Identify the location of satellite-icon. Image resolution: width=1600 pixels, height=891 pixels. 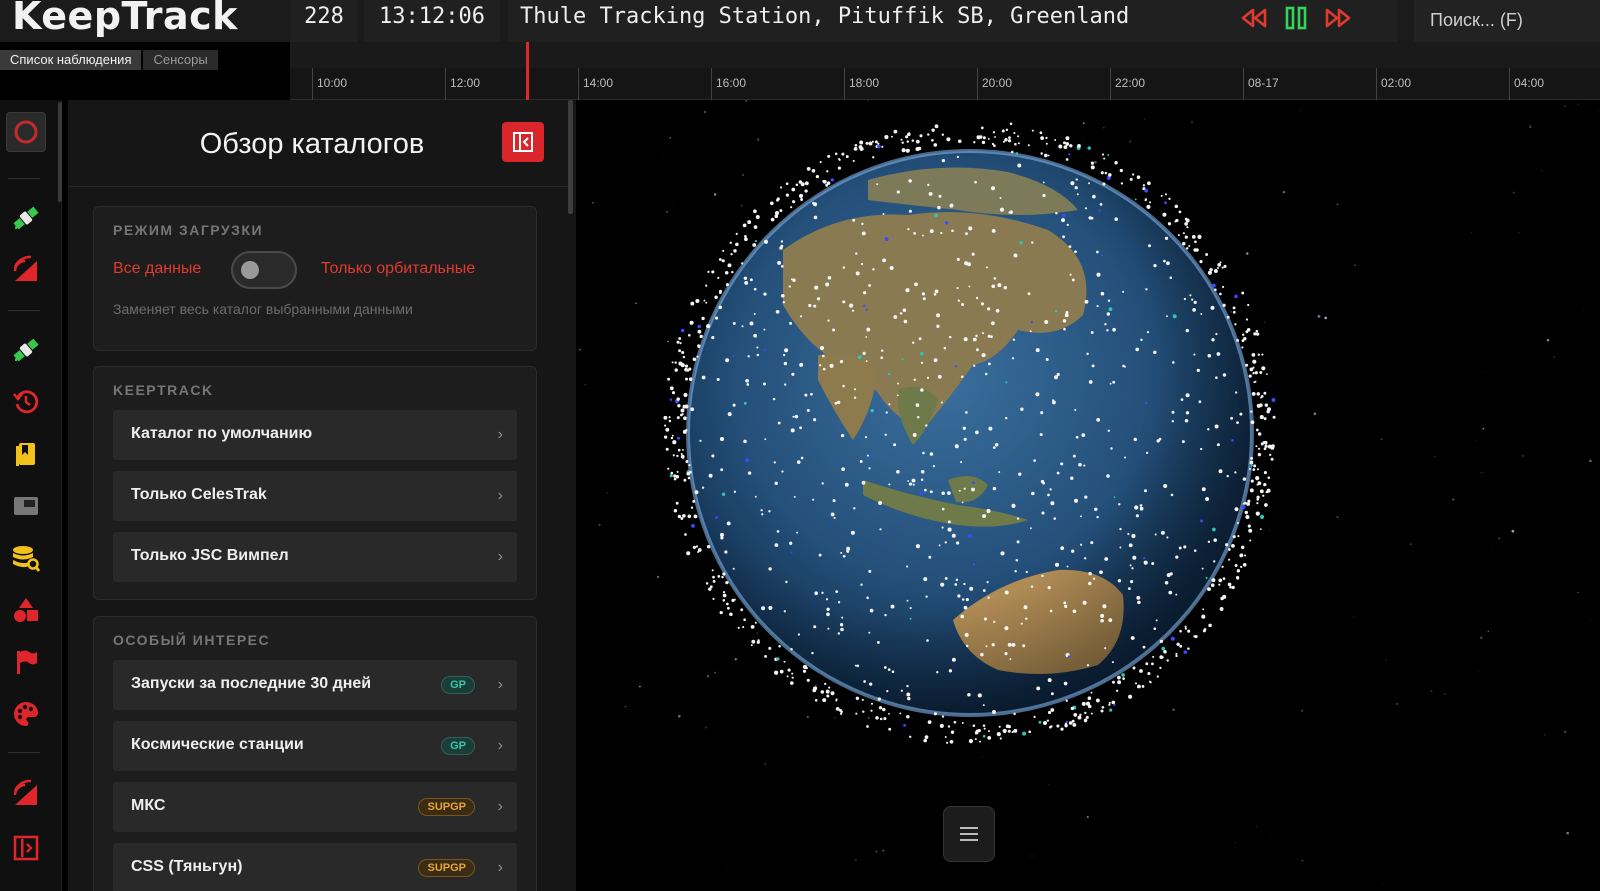
(26, 350).